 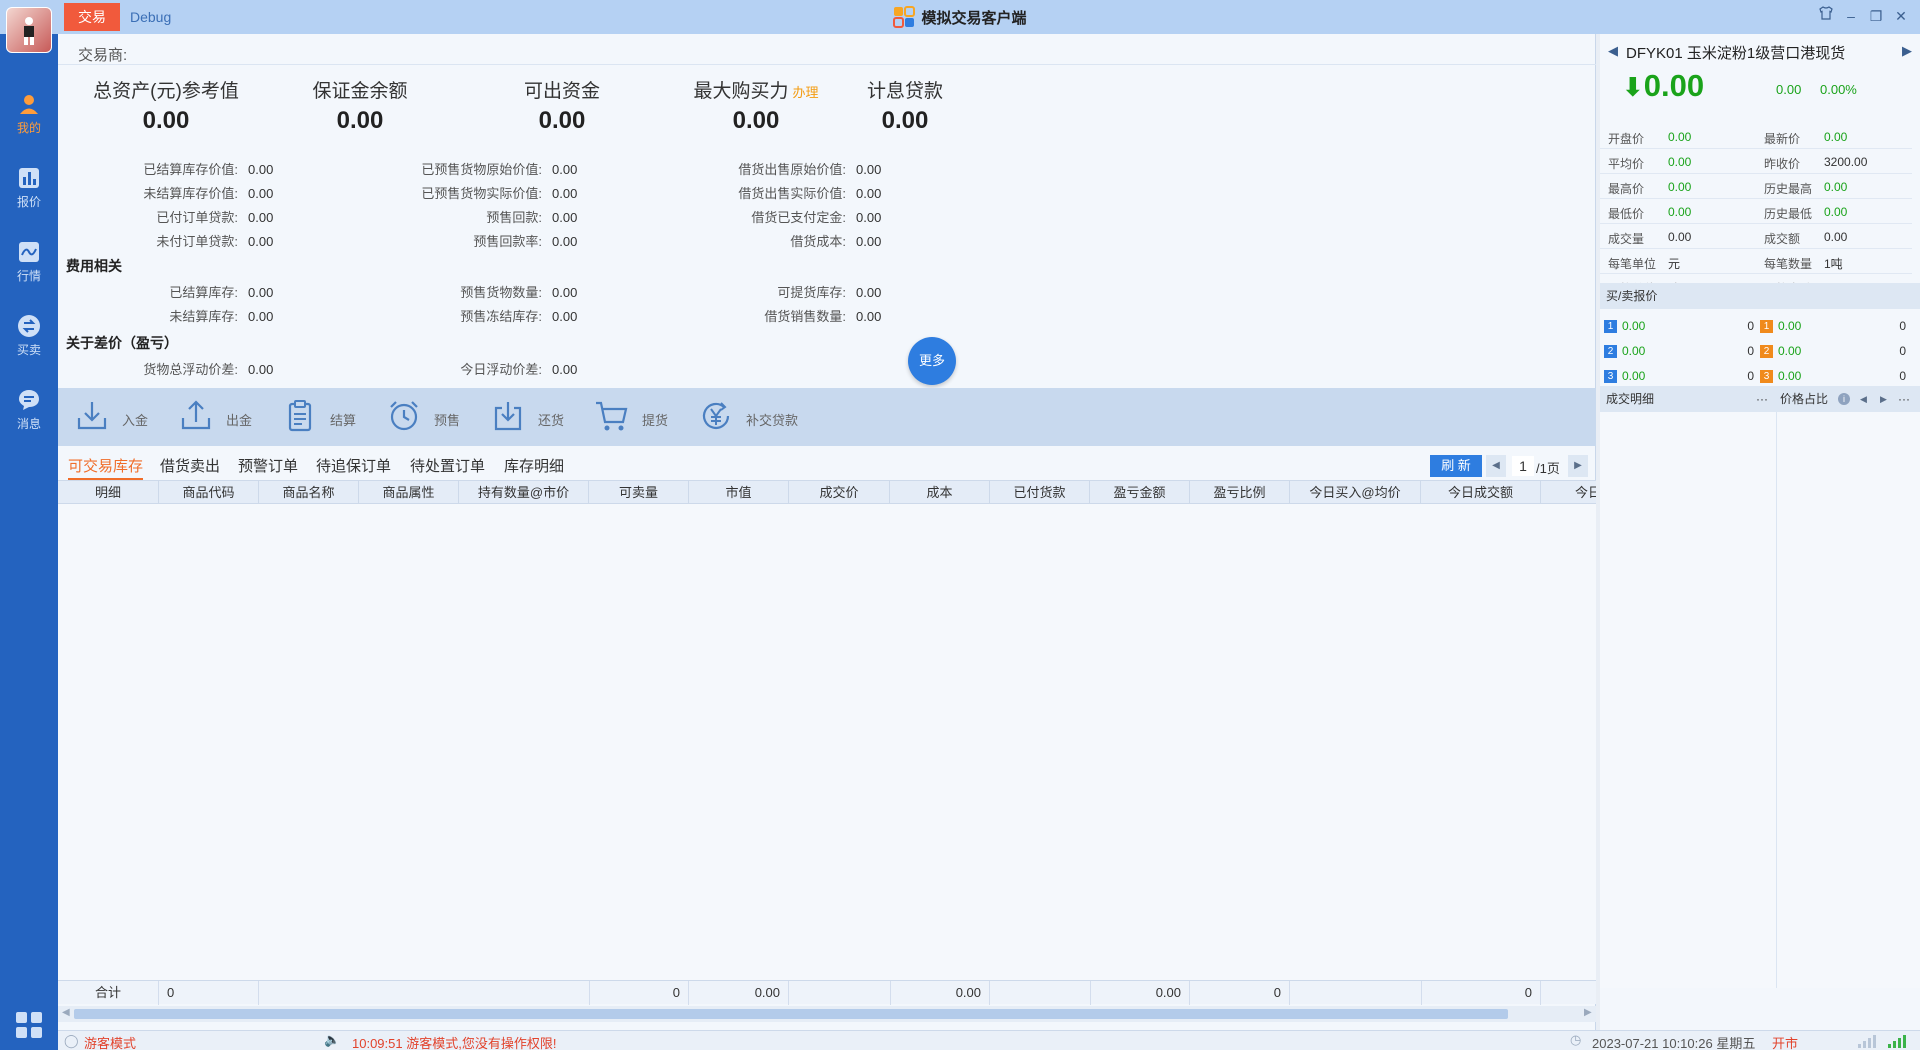 What do you see at coordinates (1756, 261) in the screenshot?
I see `quote-row: 每笔单位元 每笔数量 1吨` at bounding box center [1756, 261].